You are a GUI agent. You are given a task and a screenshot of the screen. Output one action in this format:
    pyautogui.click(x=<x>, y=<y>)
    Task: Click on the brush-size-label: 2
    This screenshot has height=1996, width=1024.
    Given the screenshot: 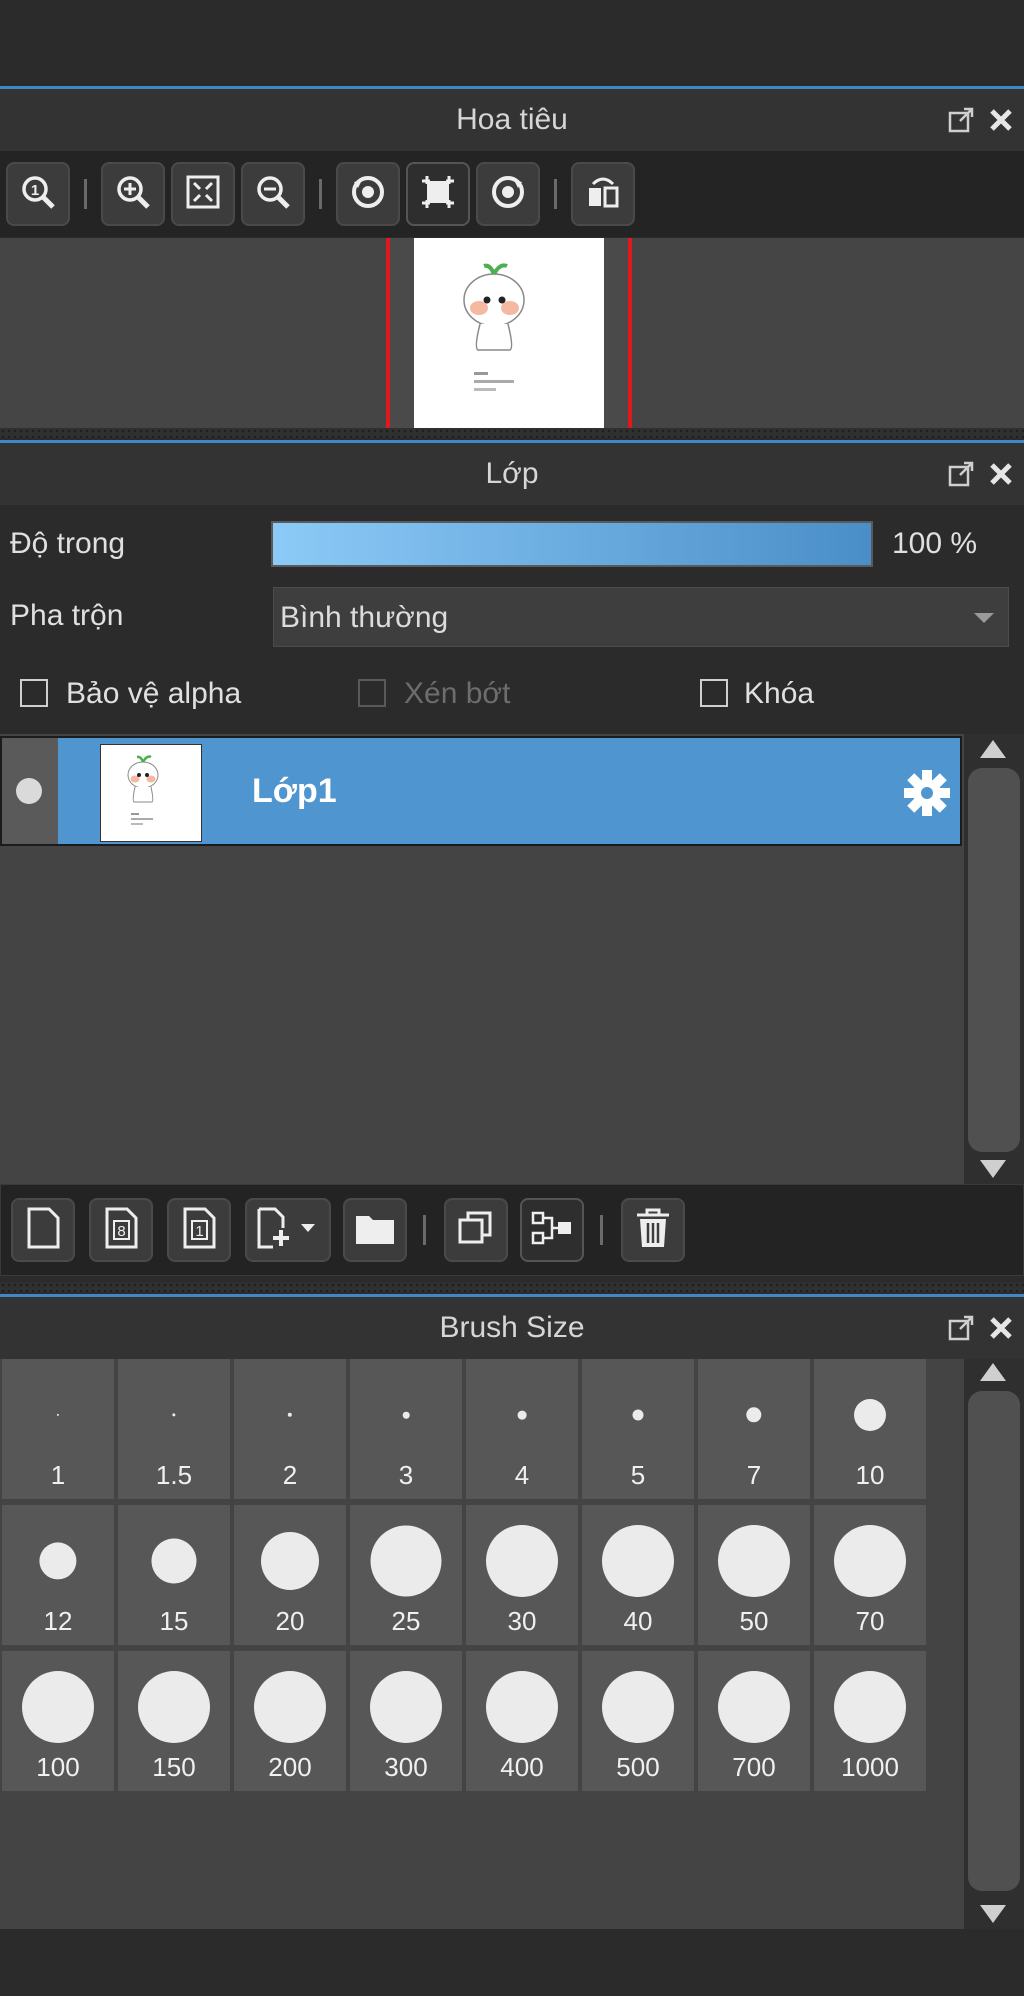 What is the action you would take?
    pyautogui.click(x=290, y=1475)
    